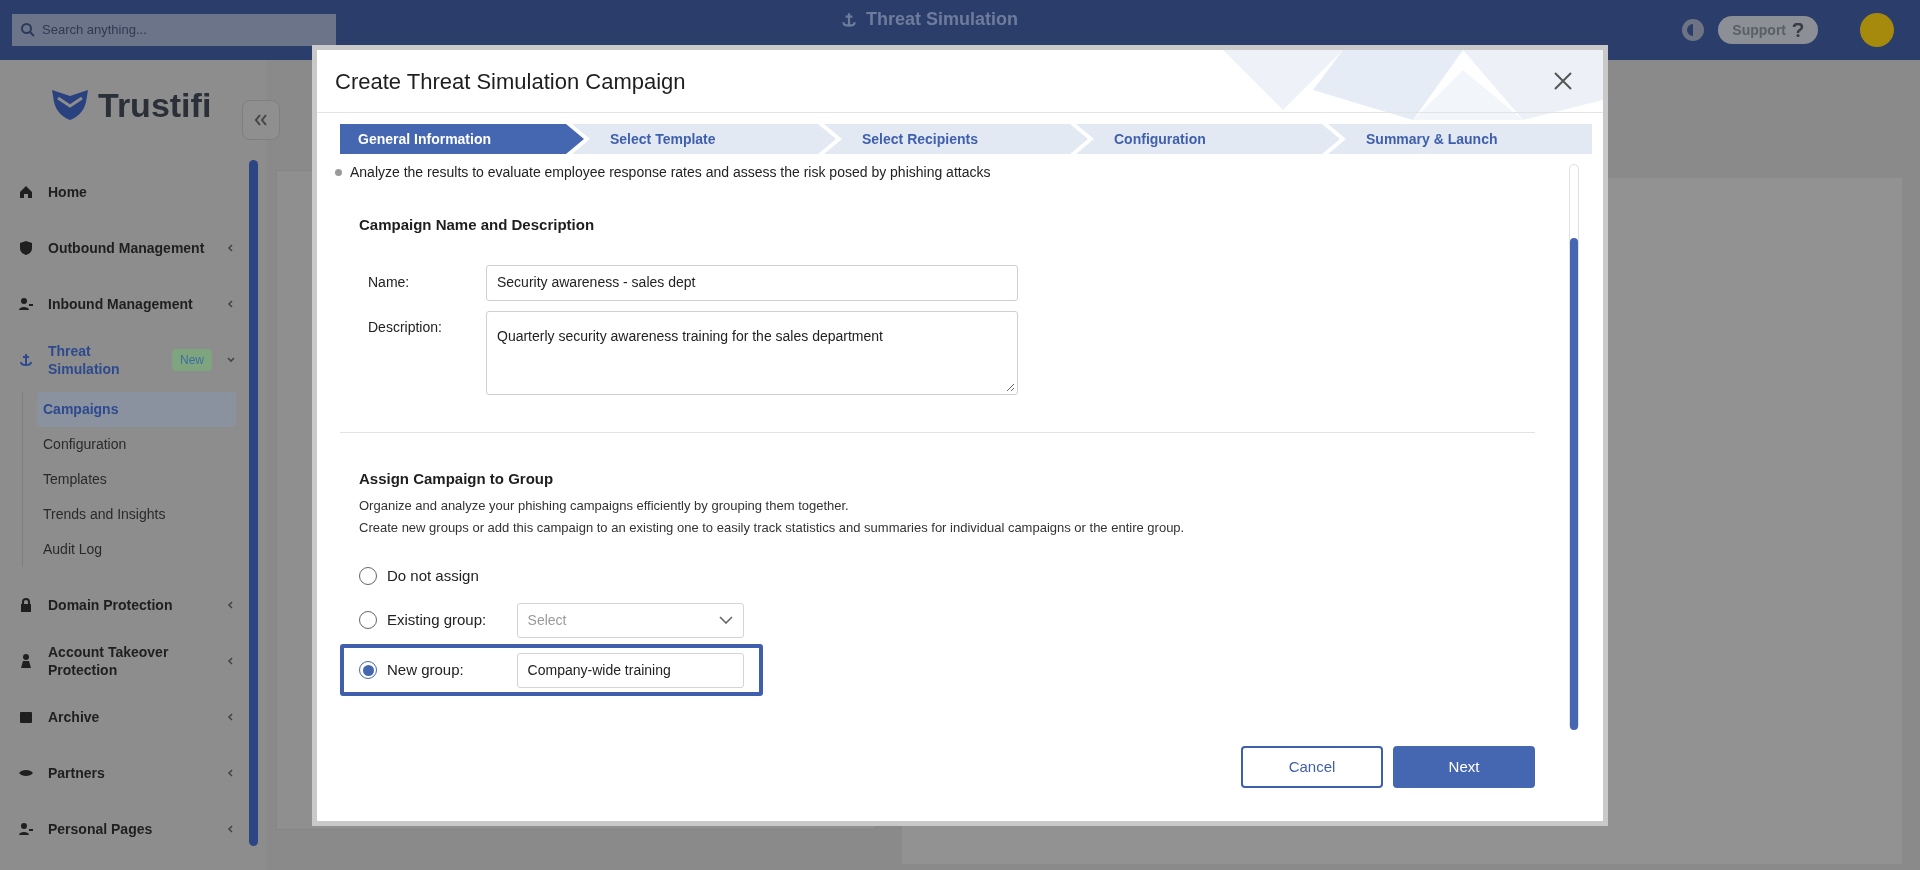  Describe the element at coordinates (604, 506) in the screenshot. I see `description-text: Organize and analyze your phishing campaigns efficiently by grouping them together.` at that location.